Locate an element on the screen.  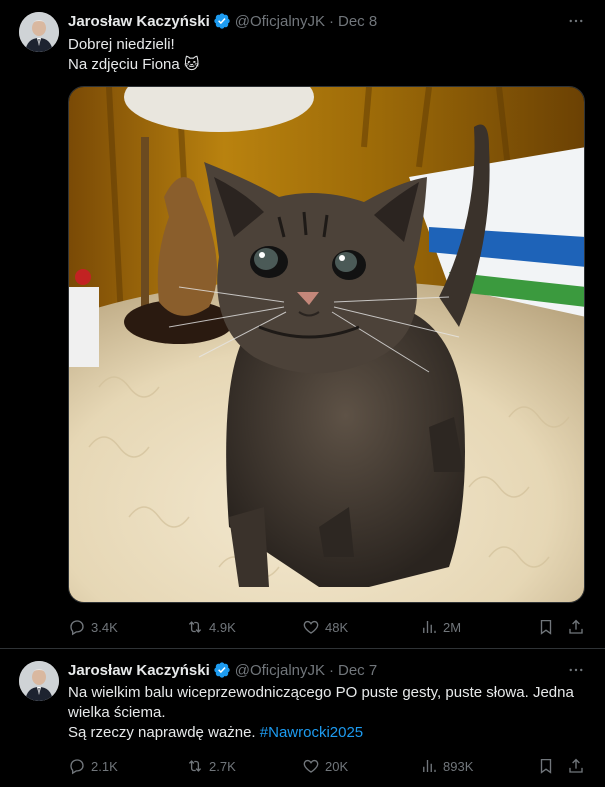
tweet-actions: 2.1K 2.7K 20K 893K is located at coordinates (328, 766).